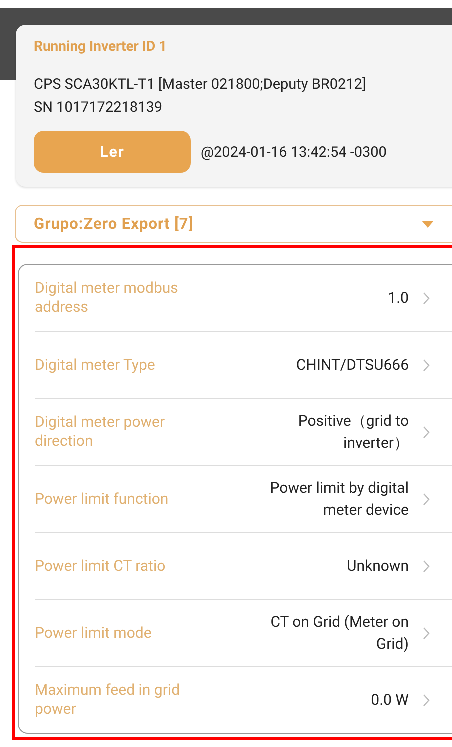 The image size is (452, 747). I want to click on card-title: Running Inverter ID 1, so click(101, 47).